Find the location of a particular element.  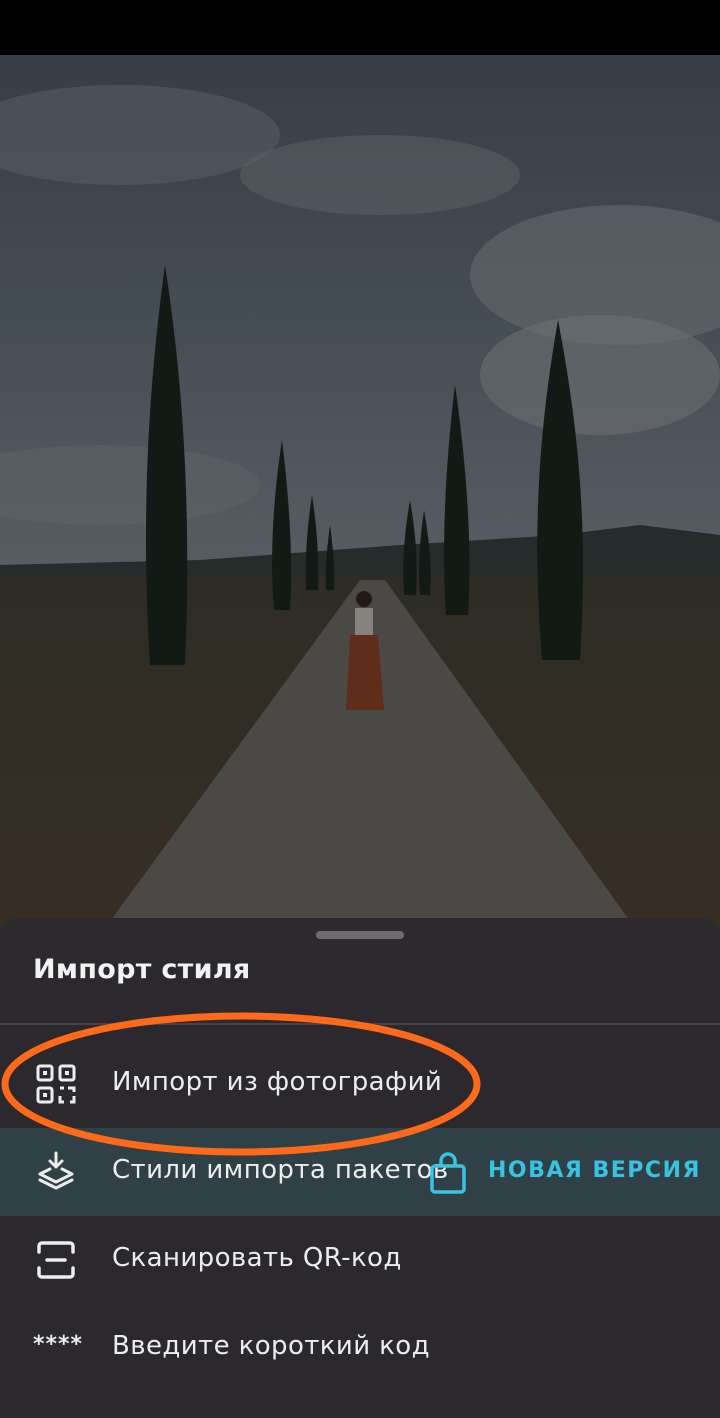

menu-item-label: Сканировать QR-код is located at coordinates (257, 1258).